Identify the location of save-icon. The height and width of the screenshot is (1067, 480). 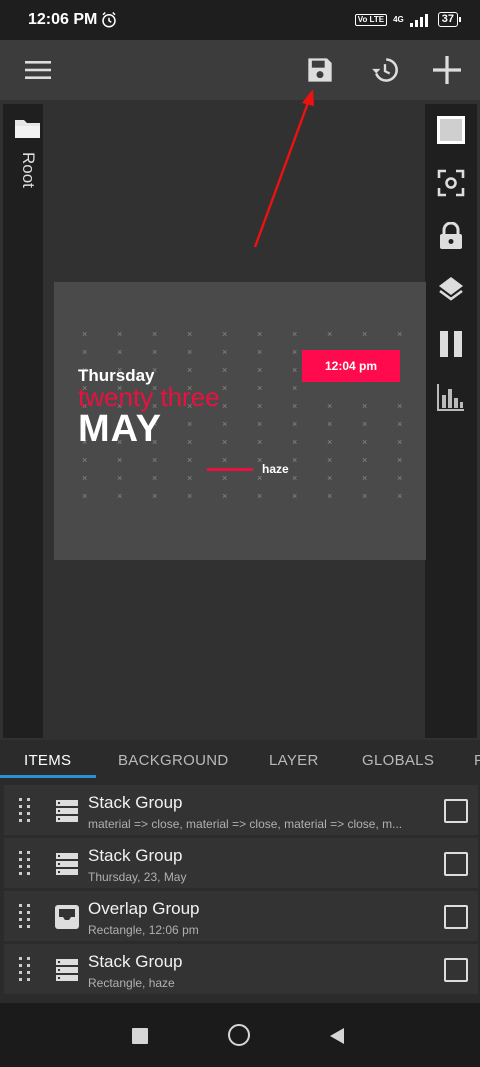
(320, 70).